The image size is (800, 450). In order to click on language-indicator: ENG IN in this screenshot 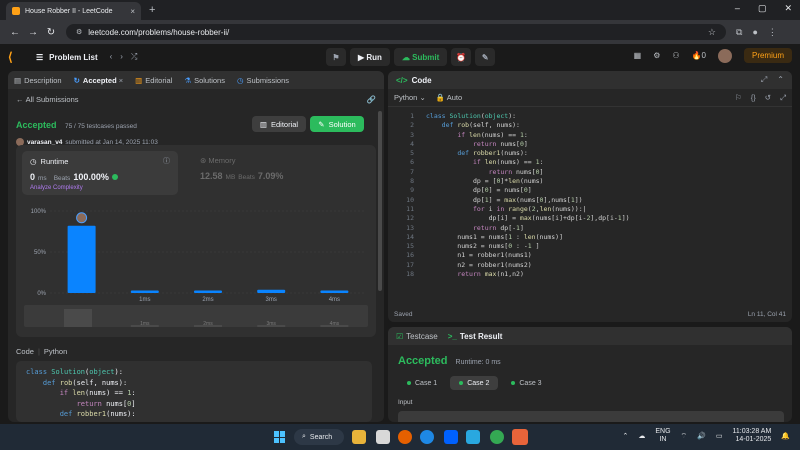, I will do `click(662, 436)`.